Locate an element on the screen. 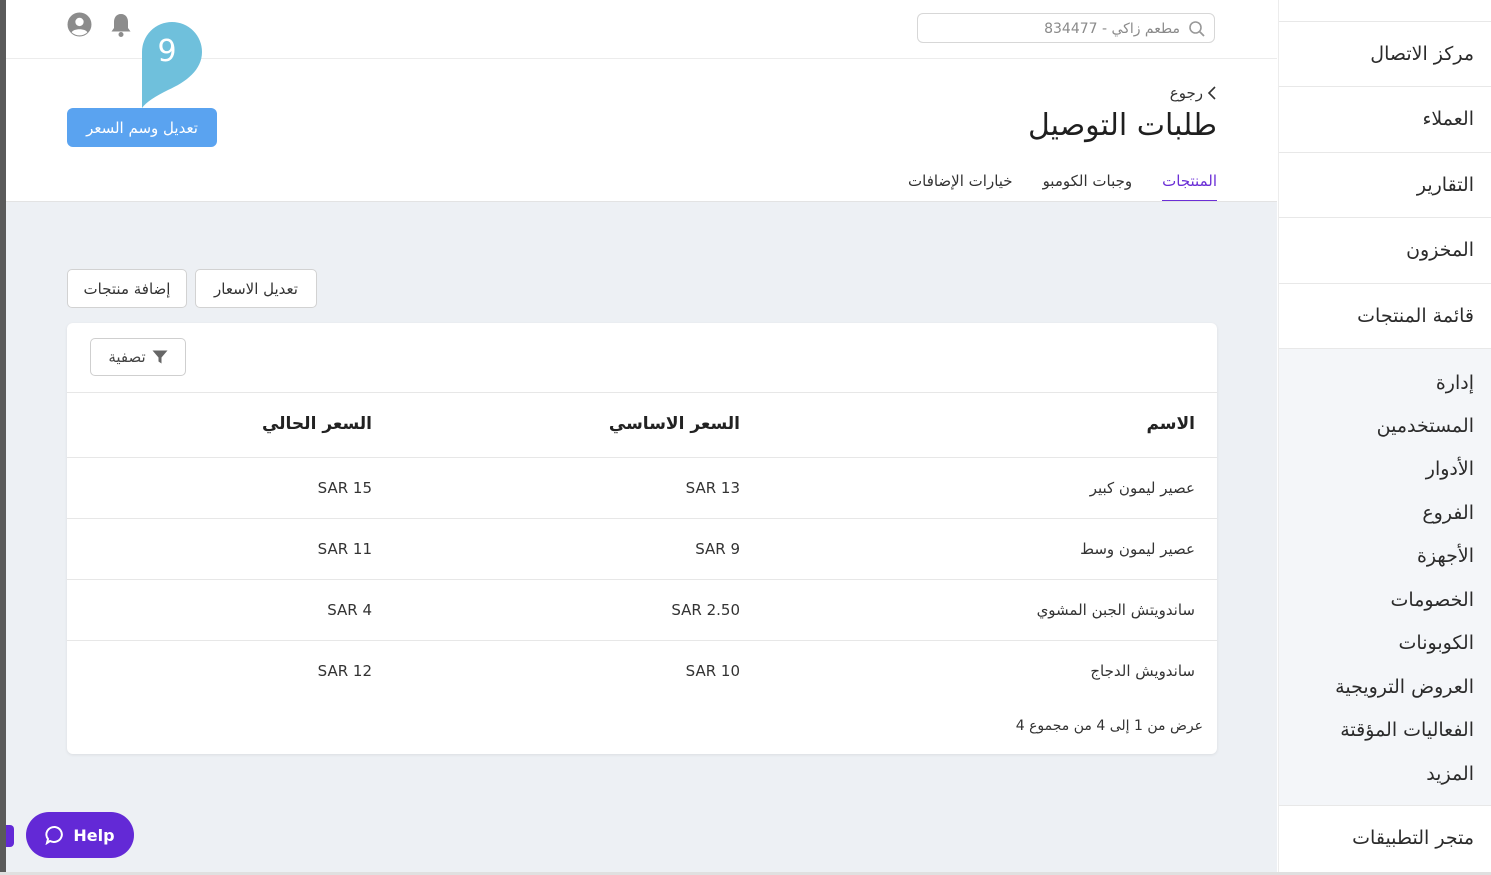 This screenshot has height=875, width=1491. search-input is located at coordinates (1055, 29).